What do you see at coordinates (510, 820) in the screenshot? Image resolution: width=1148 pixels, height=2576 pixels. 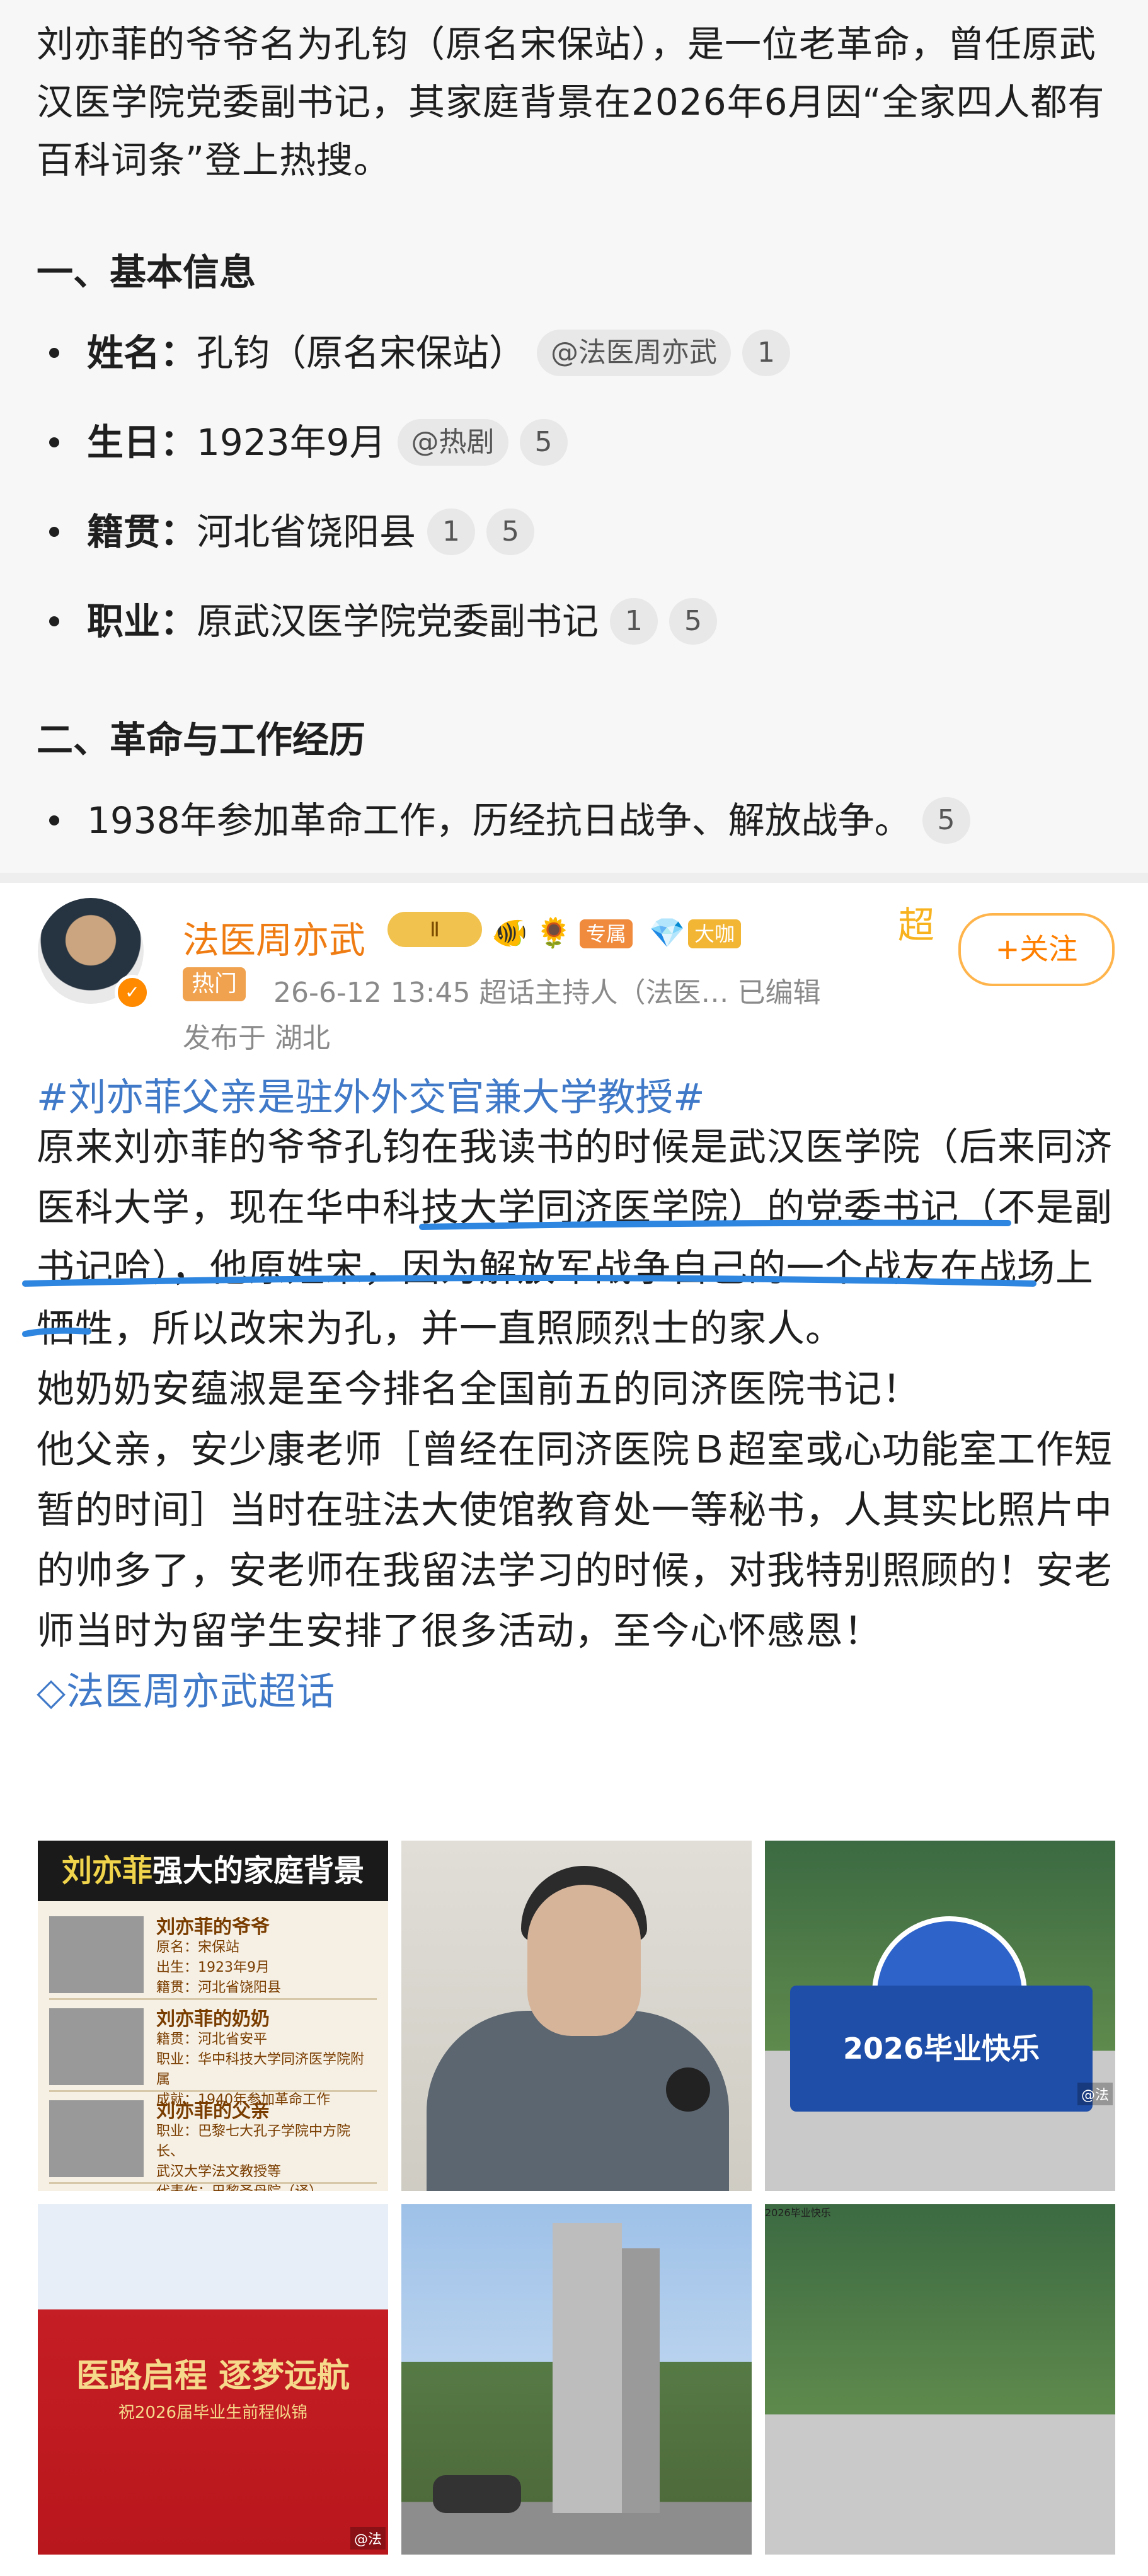 I see `list-item: 1938年参加革命工作，历经抗日战争、解放战争。 5` at bounding box center [510, 820].